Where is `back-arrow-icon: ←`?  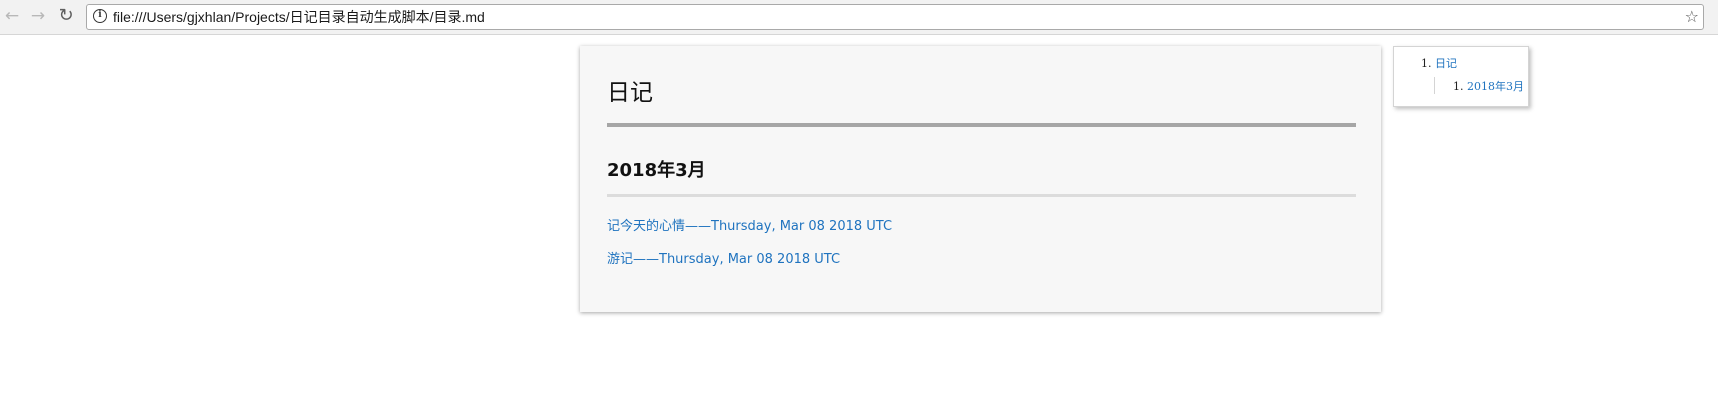 back-arrow-icon: ← is located at coordinates (12, 16).